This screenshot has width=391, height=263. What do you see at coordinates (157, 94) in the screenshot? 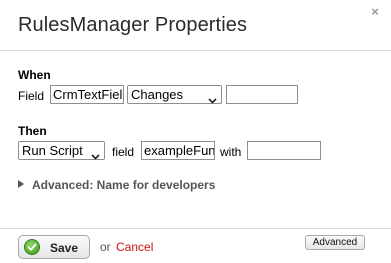
I see `condition-select-value: Changes` at bounding box center [157, 94].